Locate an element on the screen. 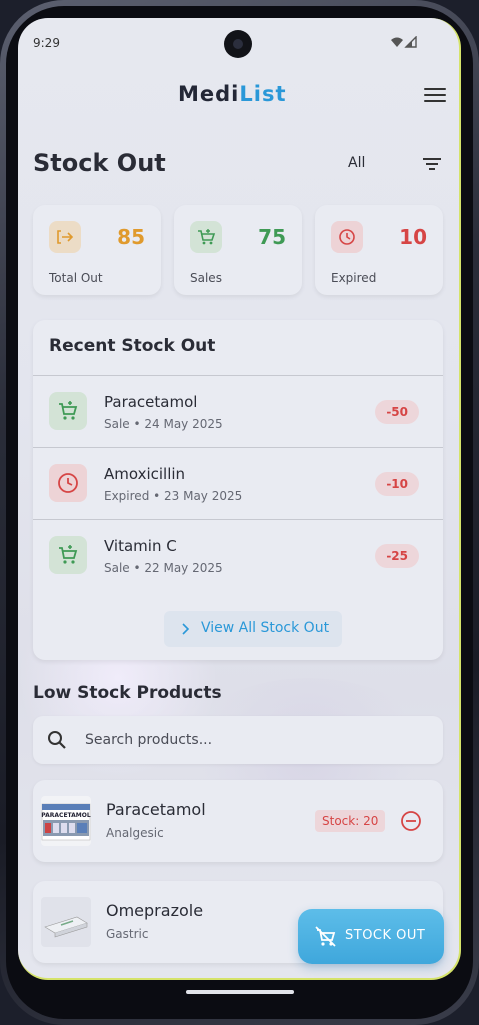 This screenshot has height=1025, width=479. quantity-badge: -10 is located at coordinates (397, 484).